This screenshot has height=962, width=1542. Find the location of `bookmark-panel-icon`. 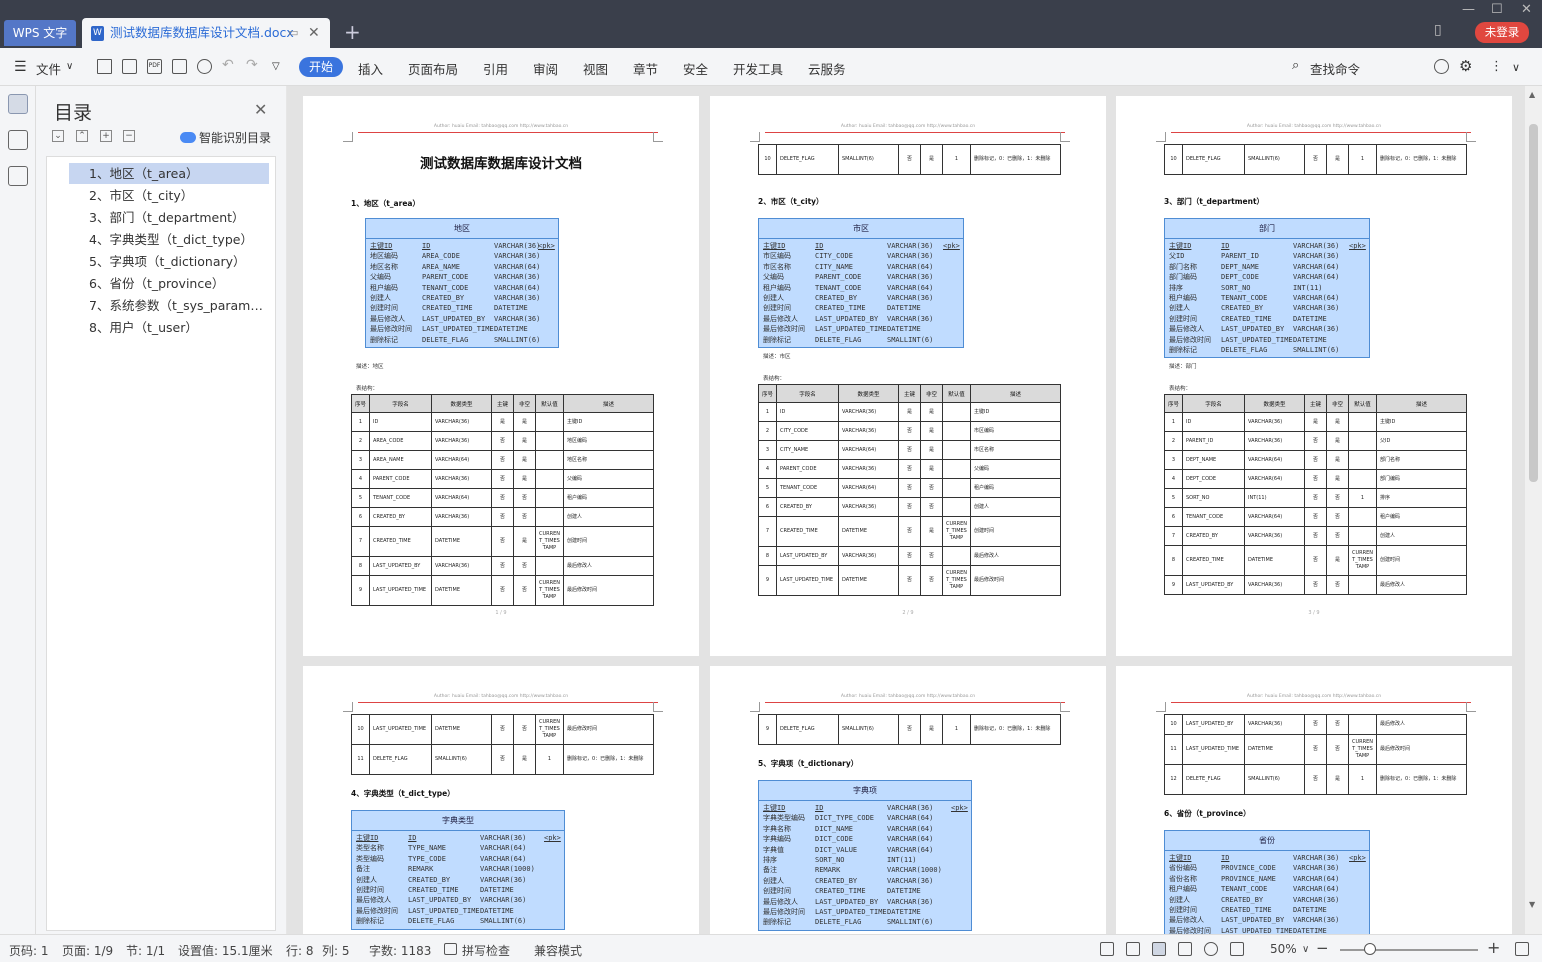

bookmark-panel-icon is located at coordinates (18, 176).